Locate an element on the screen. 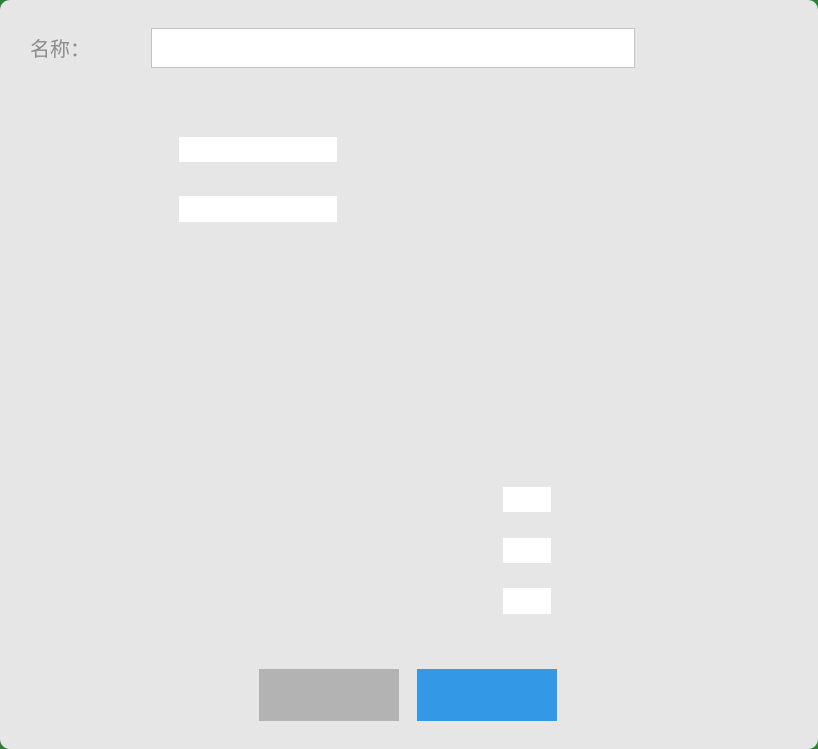  cancel-button is located at coordinates (329, 695).